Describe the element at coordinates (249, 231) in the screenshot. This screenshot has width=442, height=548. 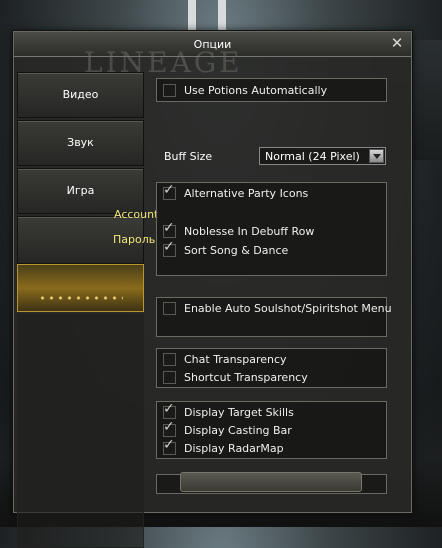
I see `noblesse-label: Noblesse In Debuff Row` at that location.